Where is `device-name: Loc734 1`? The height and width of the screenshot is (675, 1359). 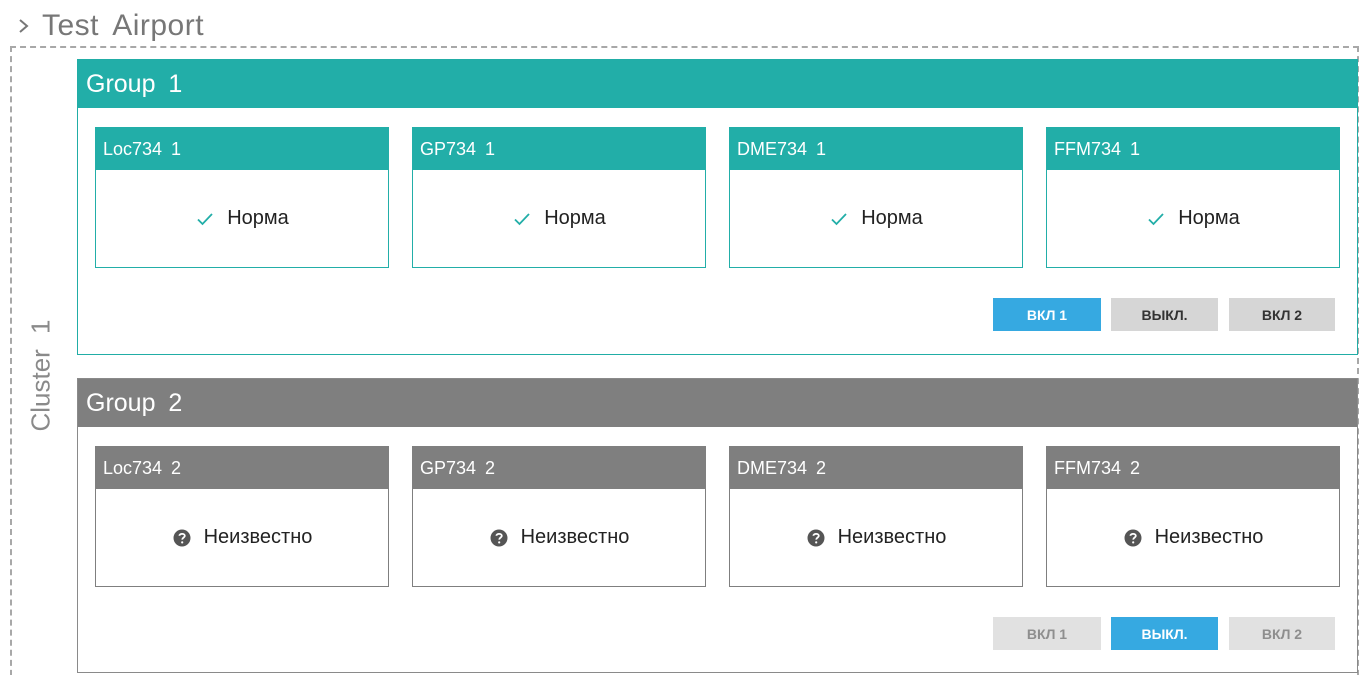
device-name: Loc734 1 is located at coordinates (242, 149).